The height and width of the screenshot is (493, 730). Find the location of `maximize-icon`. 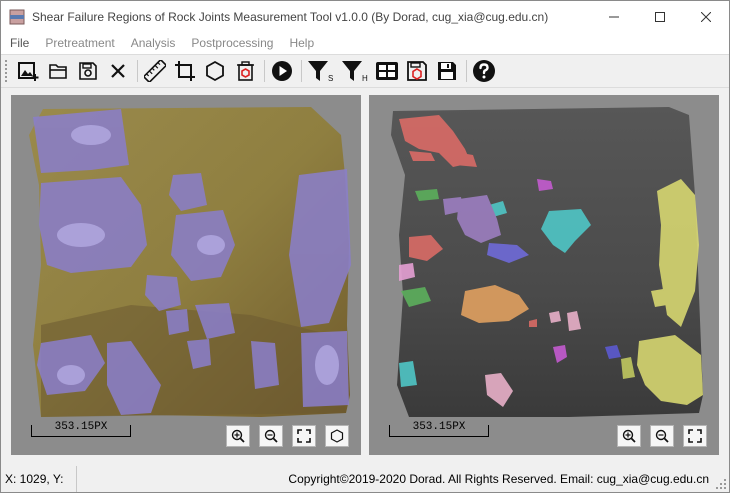

maximize-icon is located at coordinates (660, 16).